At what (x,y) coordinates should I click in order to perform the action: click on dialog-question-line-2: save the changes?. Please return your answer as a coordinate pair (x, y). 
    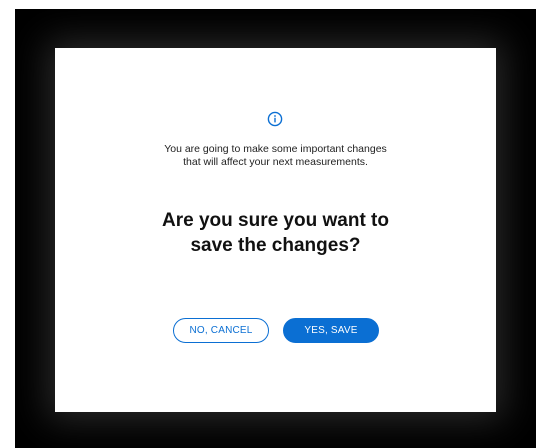
    Looking at the image, I should click on (275, 245).